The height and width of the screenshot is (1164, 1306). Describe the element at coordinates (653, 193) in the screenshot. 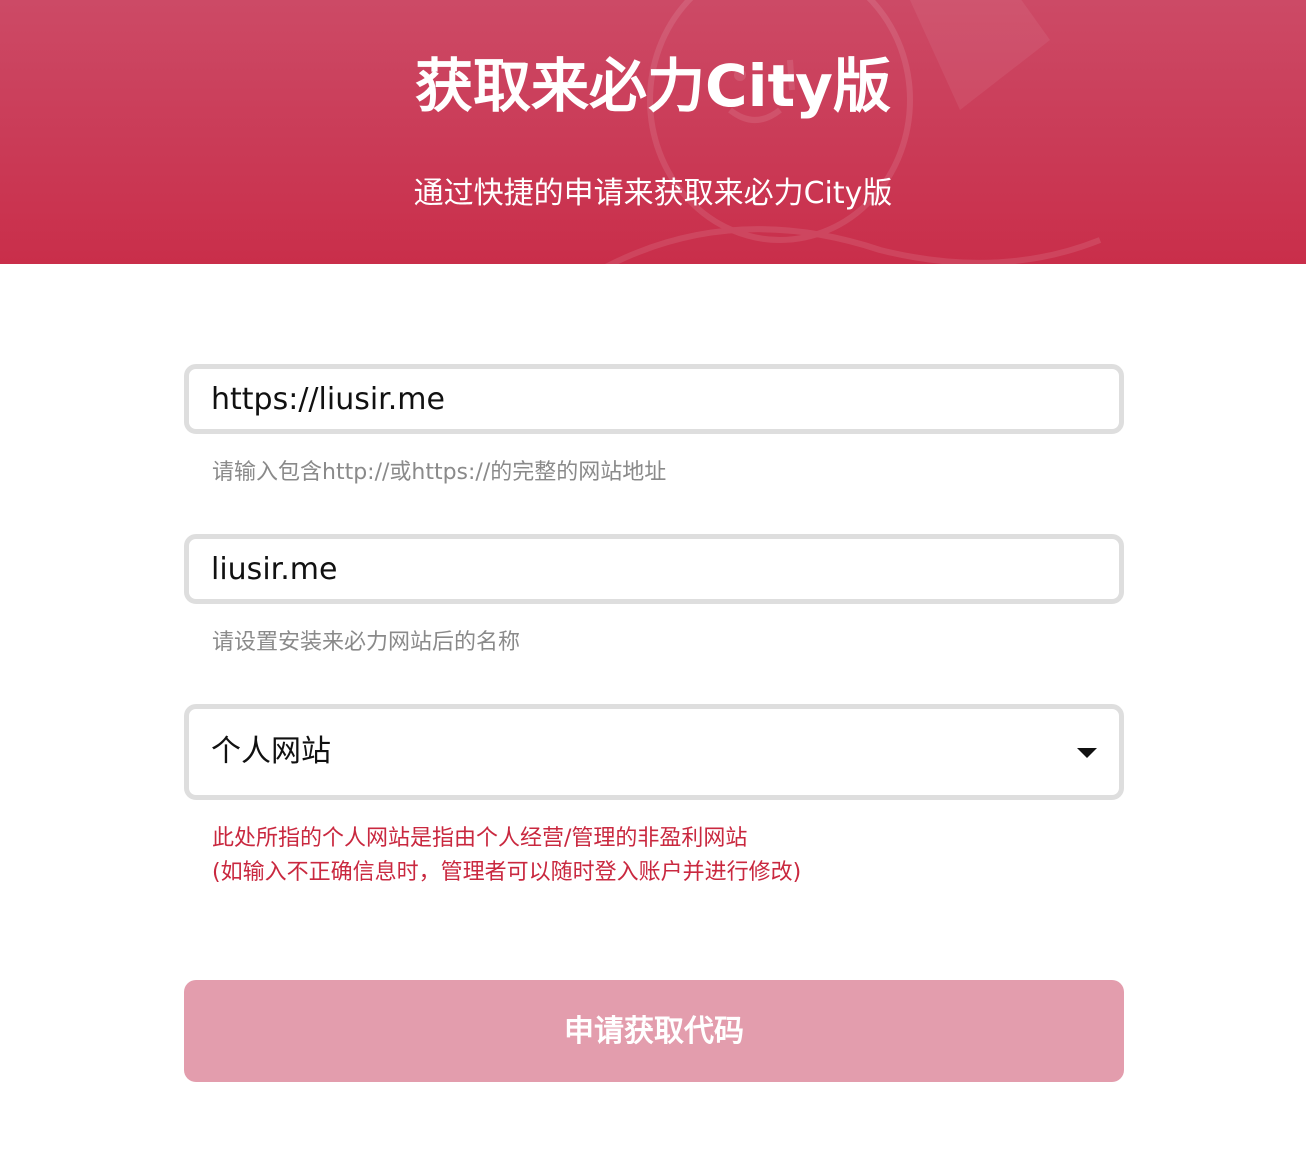

I see `page-subtitle: 通过快捷的申请来获取来必力City版` at that location.